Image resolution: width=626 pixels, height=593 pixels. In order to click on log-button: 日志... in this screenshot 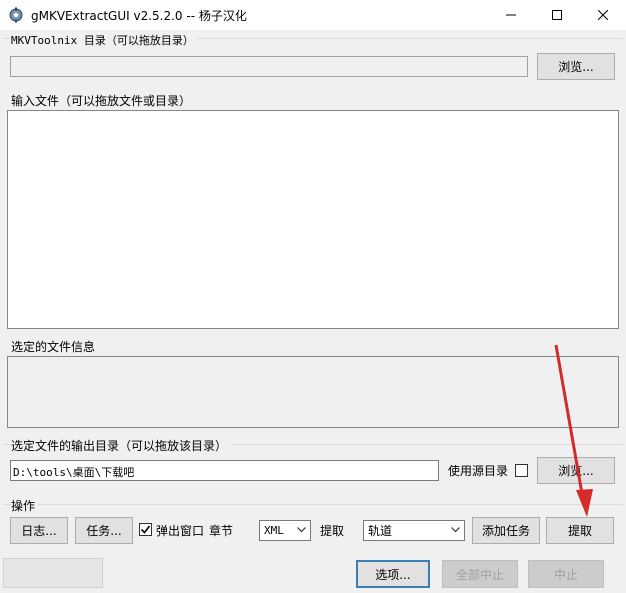, I will do `click(39, 530)`.